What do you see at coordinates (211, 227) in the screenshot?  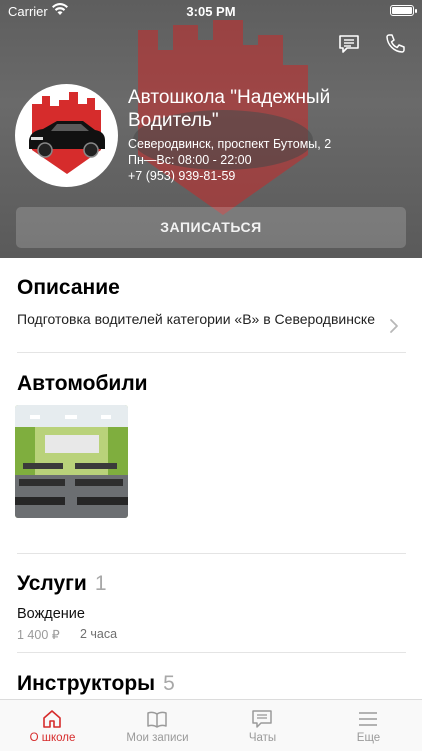 I see `enroll-button: ЗАПИСАТЬСЯ` at bounding box center [211, 227].